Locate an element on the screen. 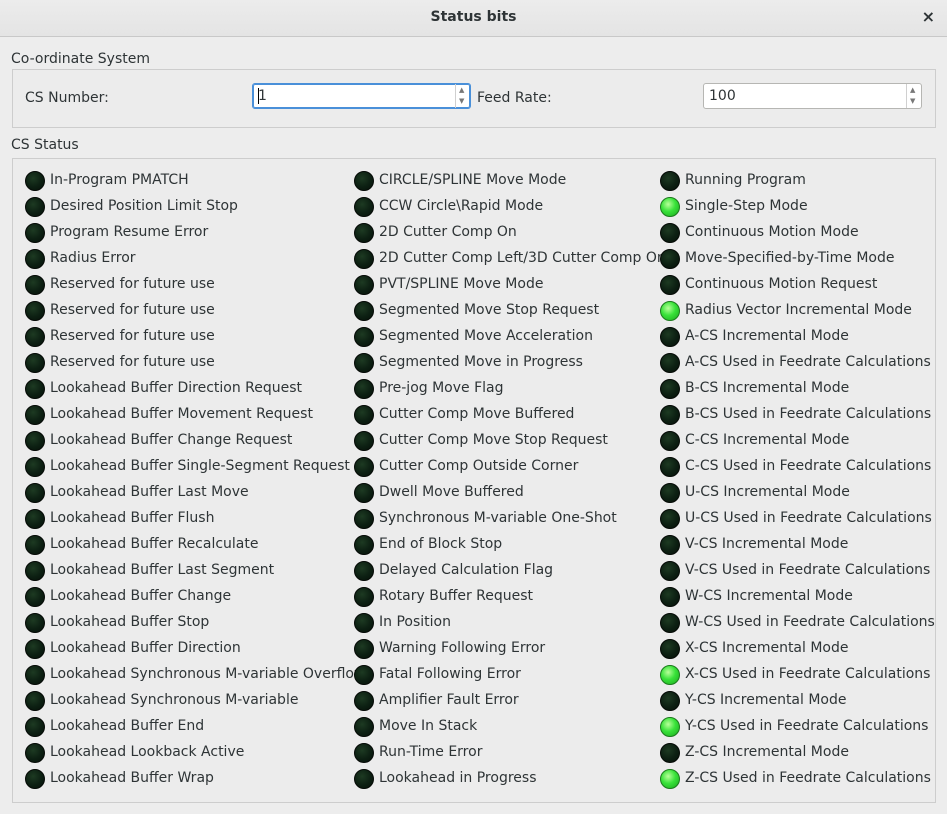  status-bit-label: Lookahead Buffer End is located at coordinates (127, 726).